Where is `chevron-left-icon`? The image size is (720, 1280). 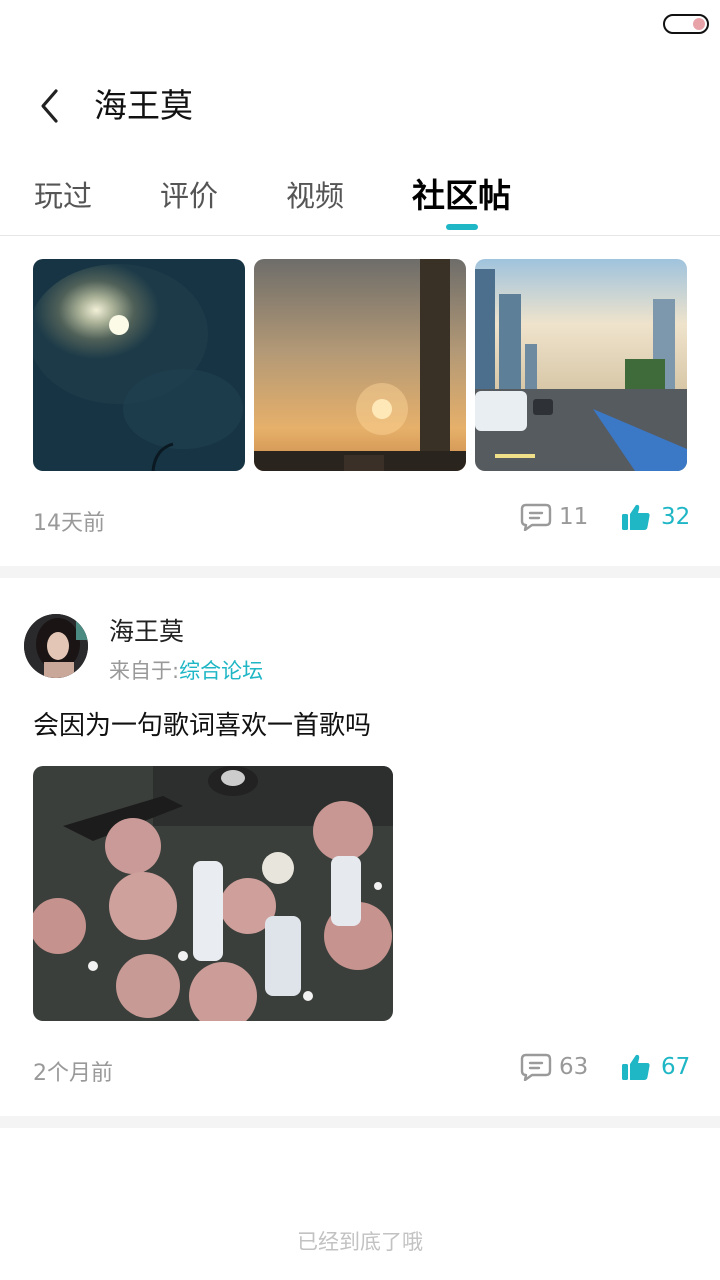 chevron-left-icon is located at coordinates (49, 106).